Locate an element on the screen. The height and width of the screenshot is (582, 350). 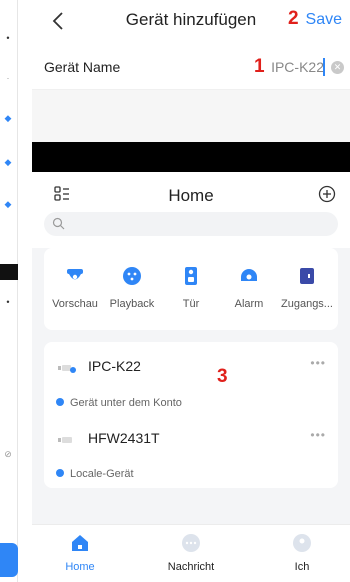
empty-area is located at coordinates (191, 116).